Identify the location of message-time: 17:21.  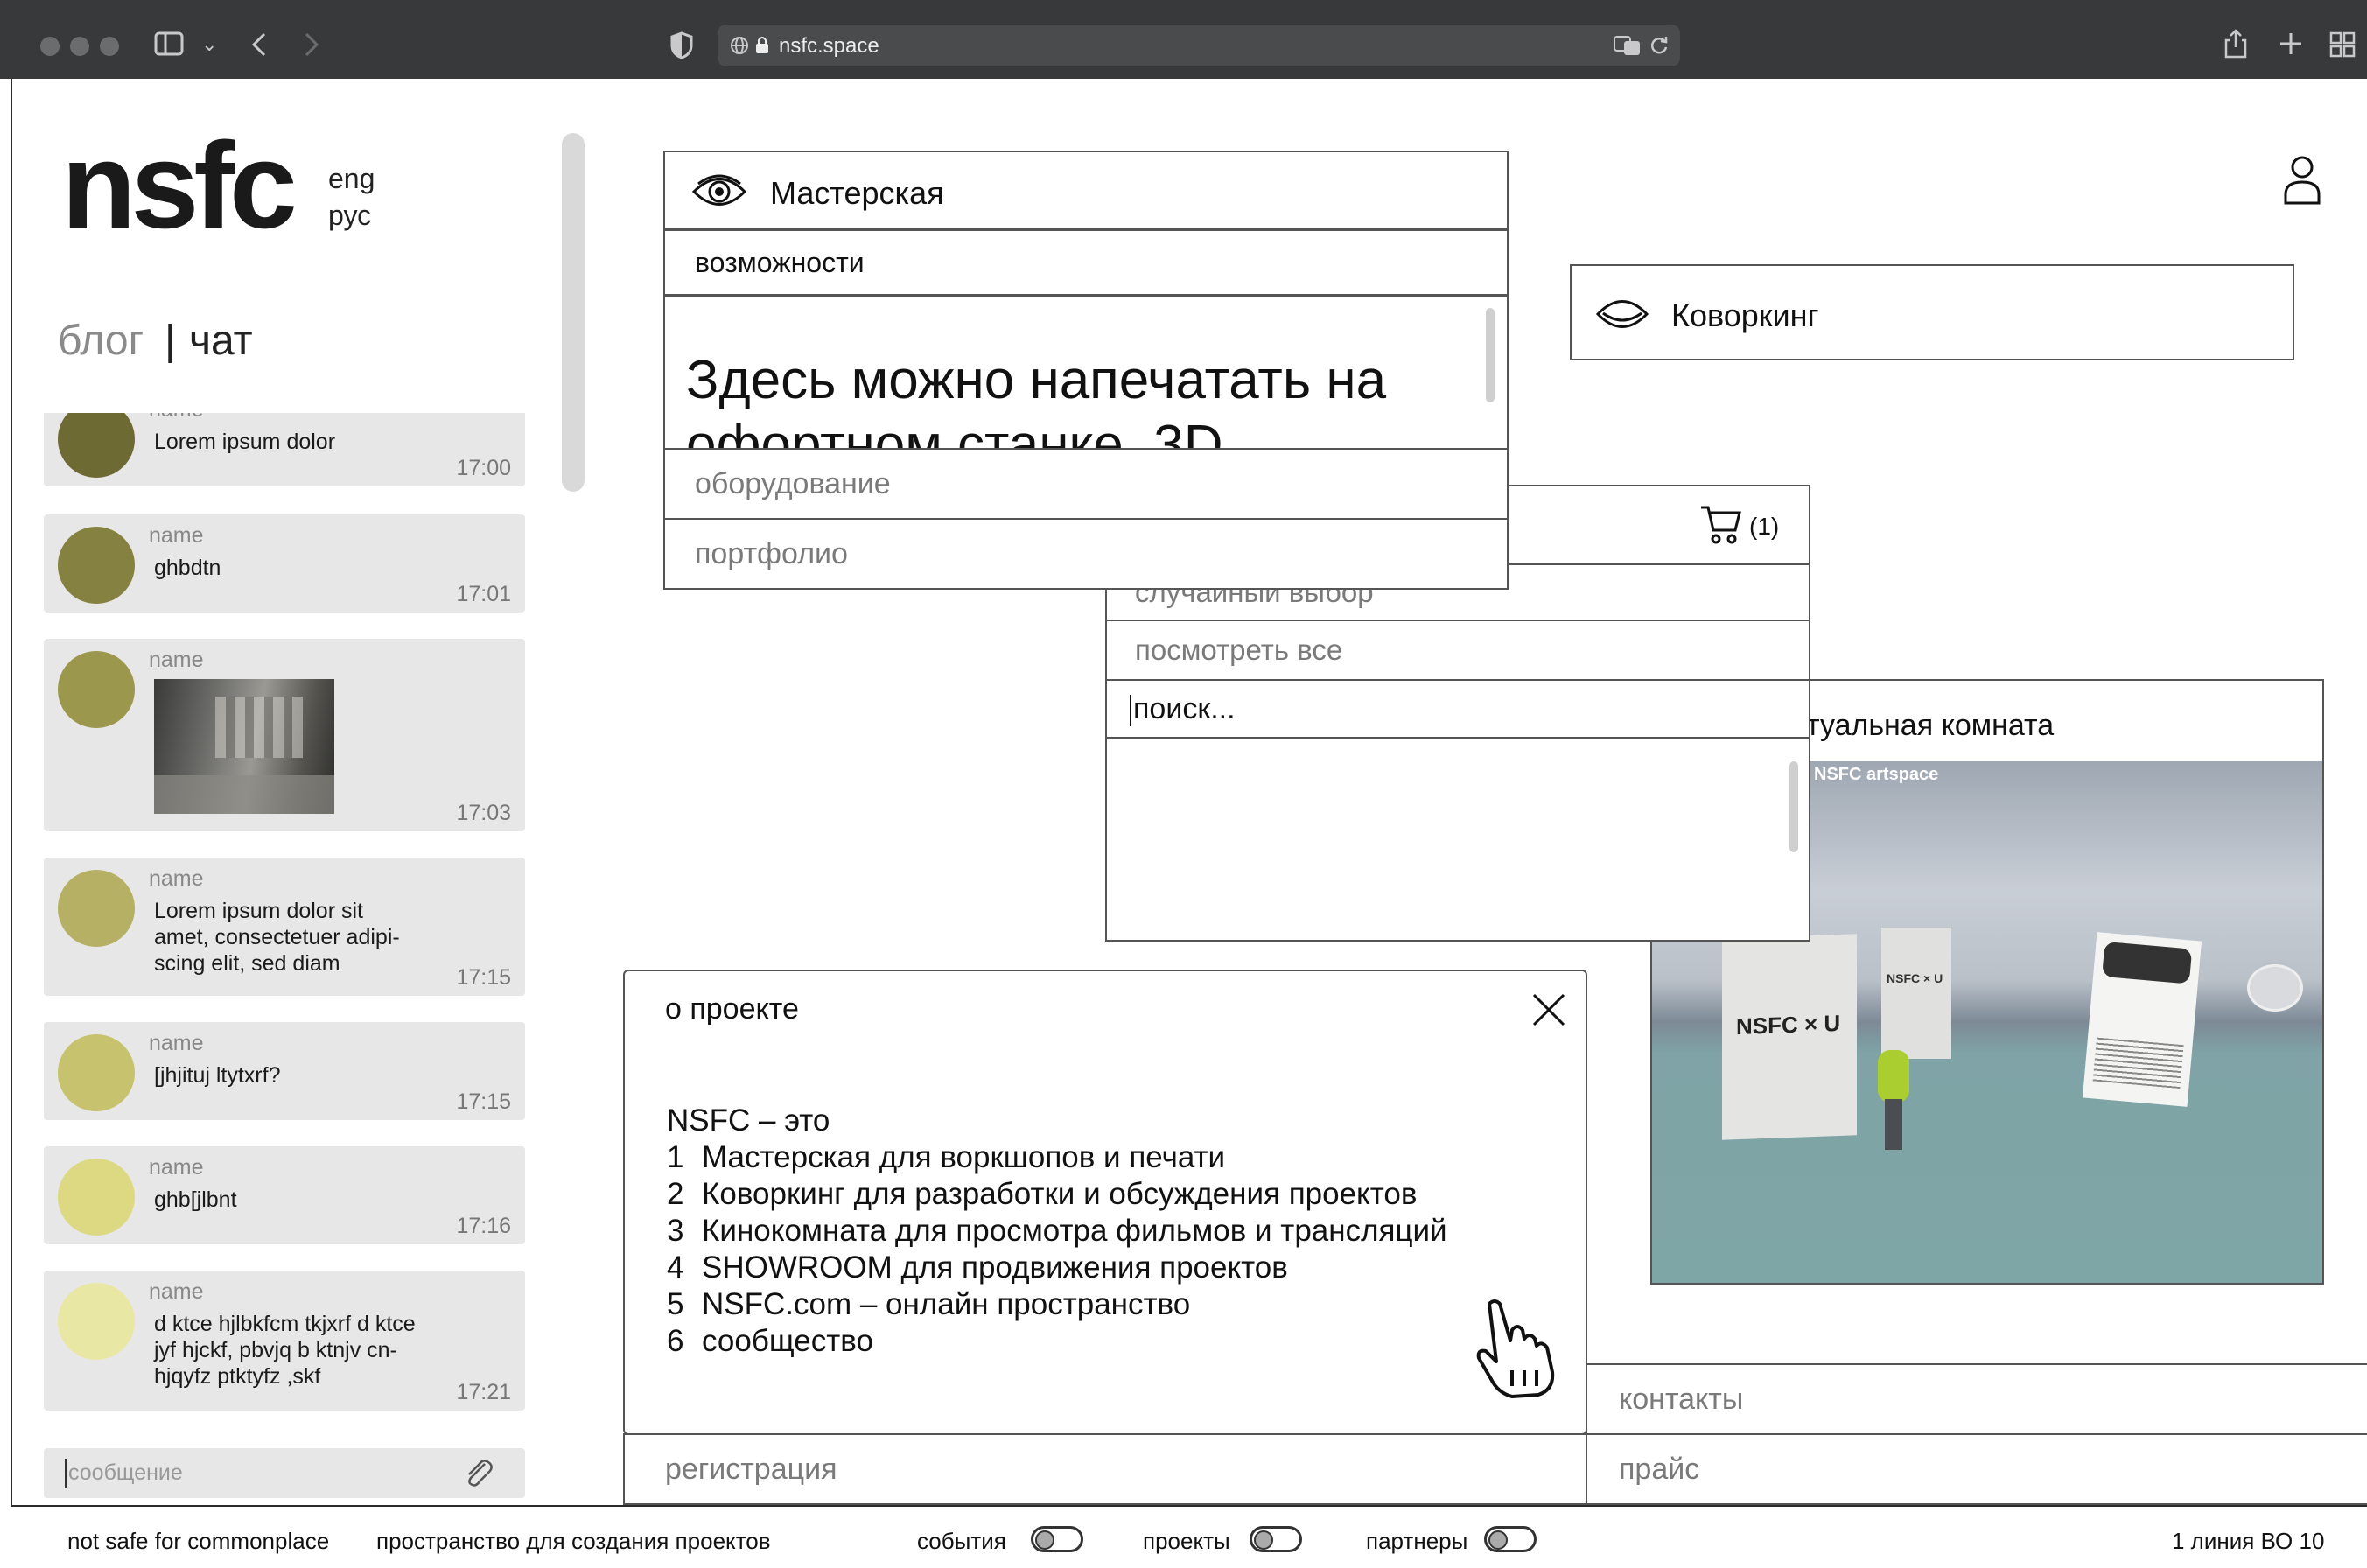
(483, 1392).